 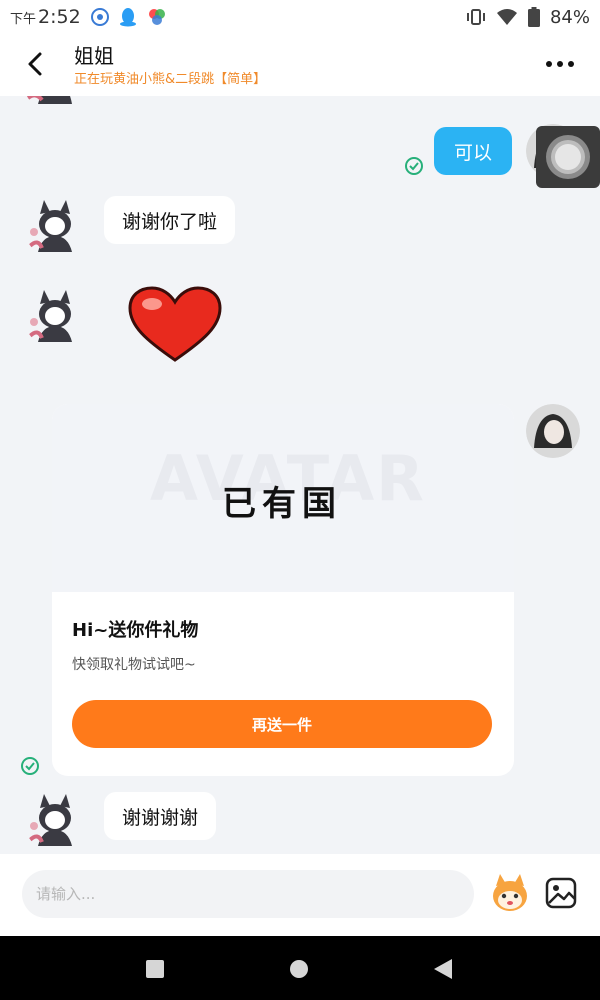 I want to click on gift-image: AVATAR 已有国, so click(x=283, y=498).